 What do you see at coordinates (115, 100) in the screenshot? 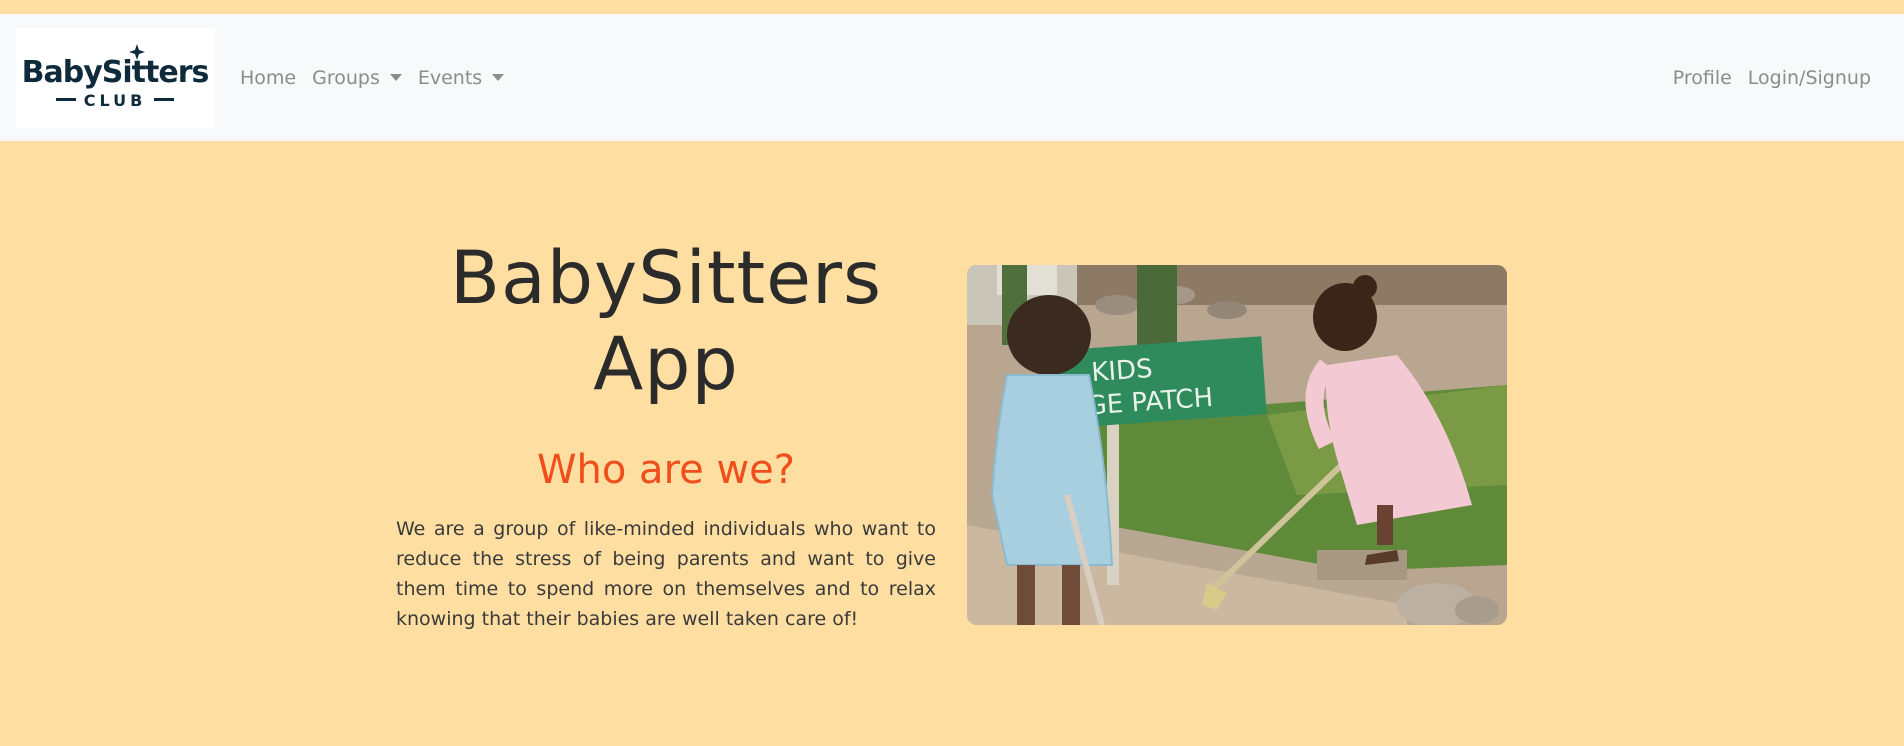
I see `brand-logo-line2: CLUB` at bounding box center [115, 100].